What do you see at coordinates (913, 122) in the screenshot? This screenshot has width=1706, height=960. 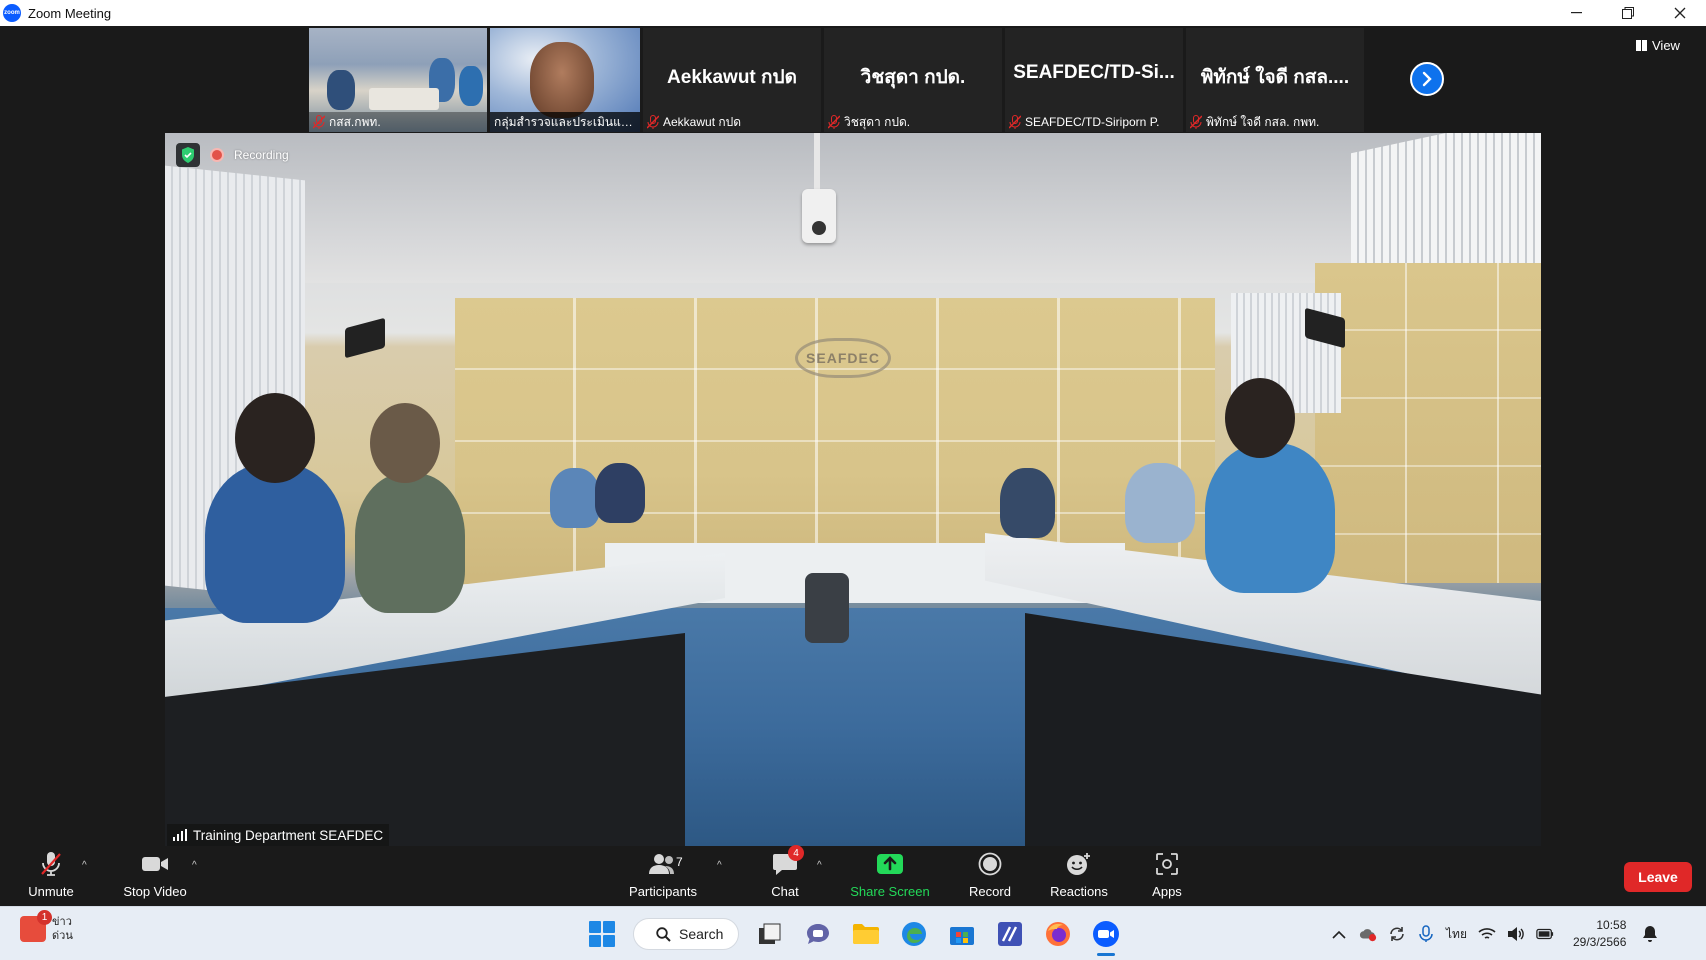 I see `thumbnail-caption: วิชสุดา กปด.` at bounding box center [913, 122].